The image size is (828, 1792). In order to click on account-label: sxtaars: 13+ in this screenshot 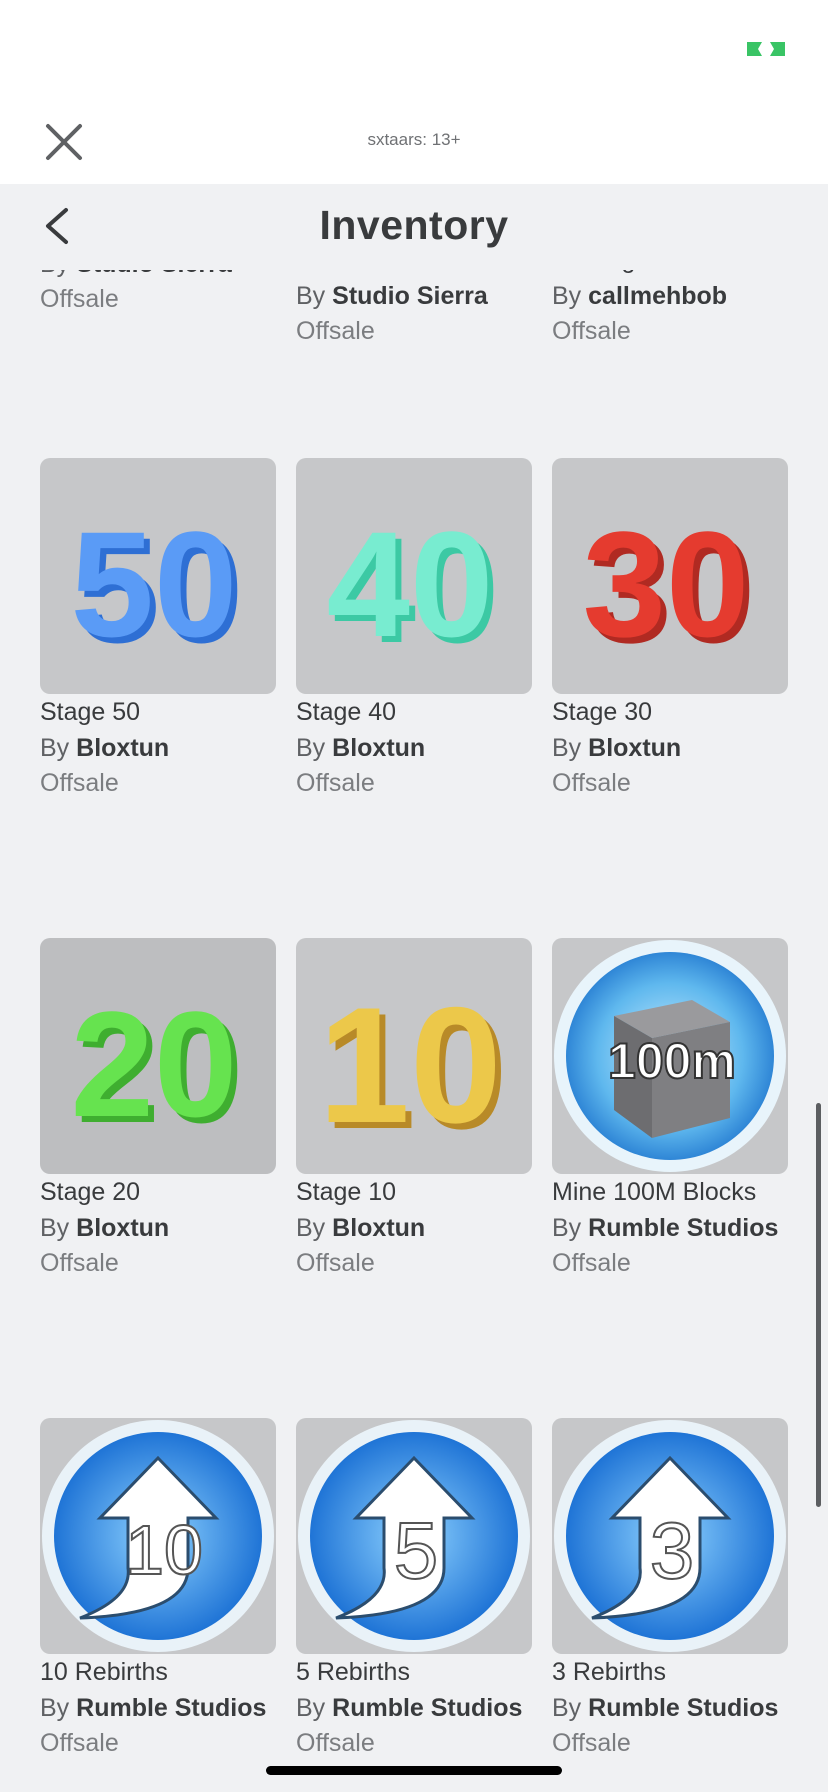, I will do `click(414, 139)`.